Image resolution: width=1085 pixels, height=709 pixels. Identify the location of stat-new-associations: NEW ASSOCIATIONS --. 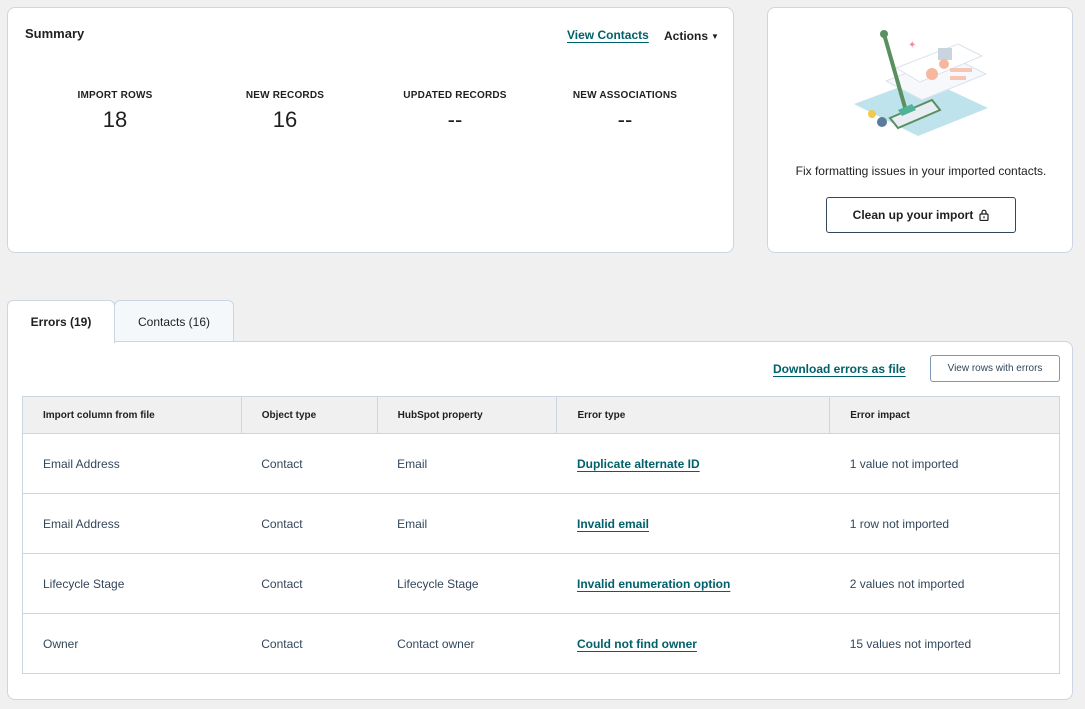
(625, 111).